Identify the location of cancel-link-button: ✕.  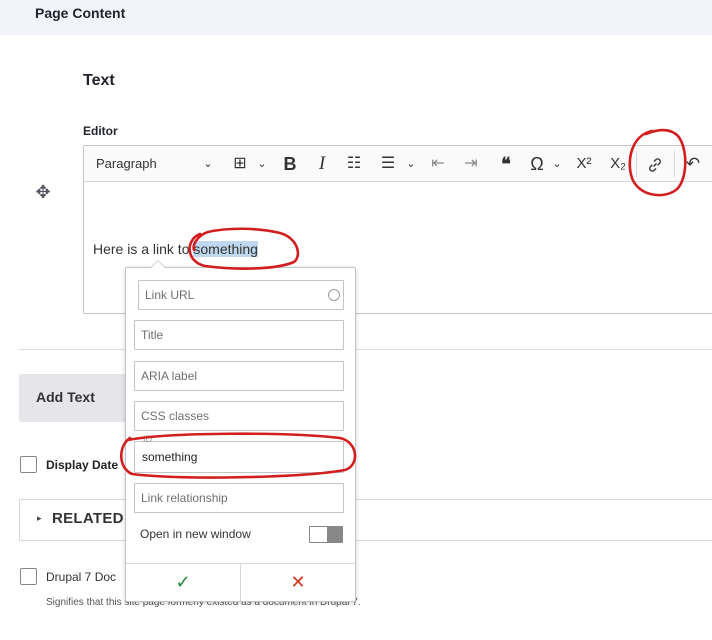
(298, 582).